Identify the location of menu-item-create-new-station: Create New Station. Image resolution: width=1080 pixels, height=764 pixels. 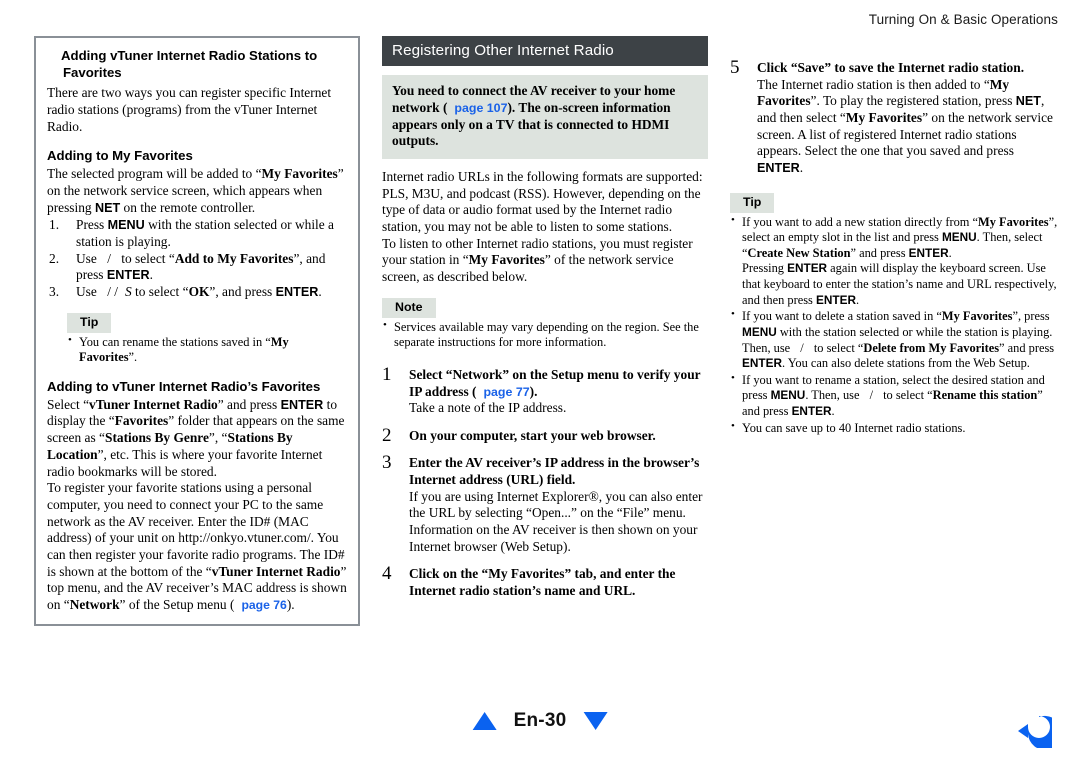
(799, 252).